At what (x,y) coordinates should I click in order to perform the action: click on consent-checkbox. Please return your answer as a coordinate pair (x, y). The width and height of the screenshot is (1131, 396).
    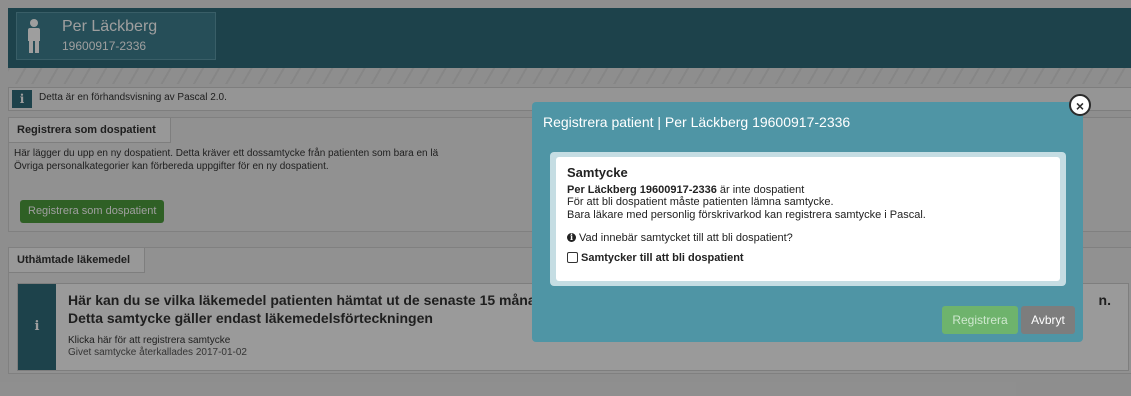
    Looking at the image, I should click on (572, 257).